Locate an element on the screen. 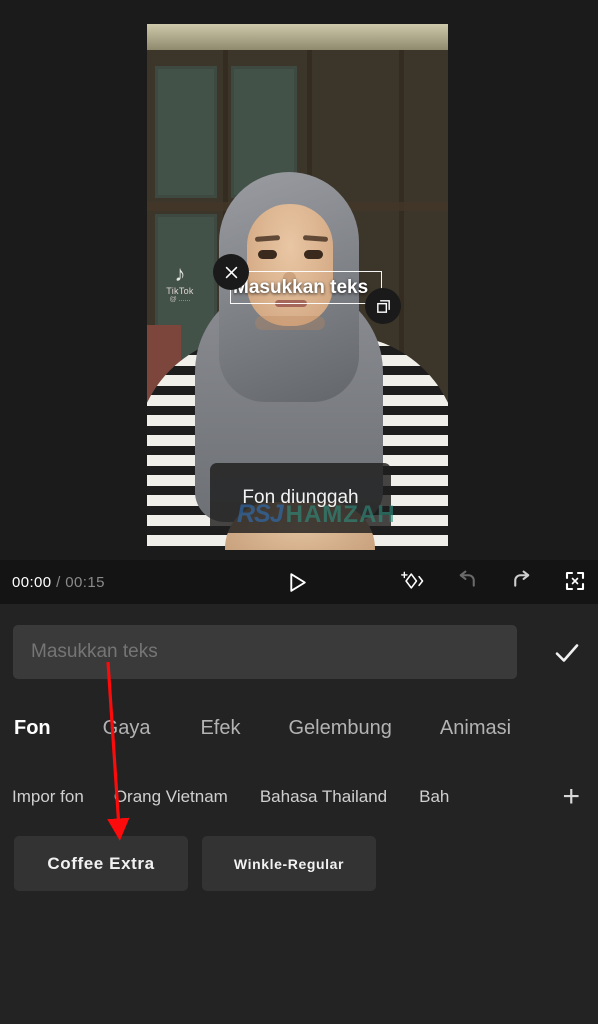 The image size is (598, 1024). font-card-winkle-regular: Winkle-Regular is located at coordinates (289, 863).